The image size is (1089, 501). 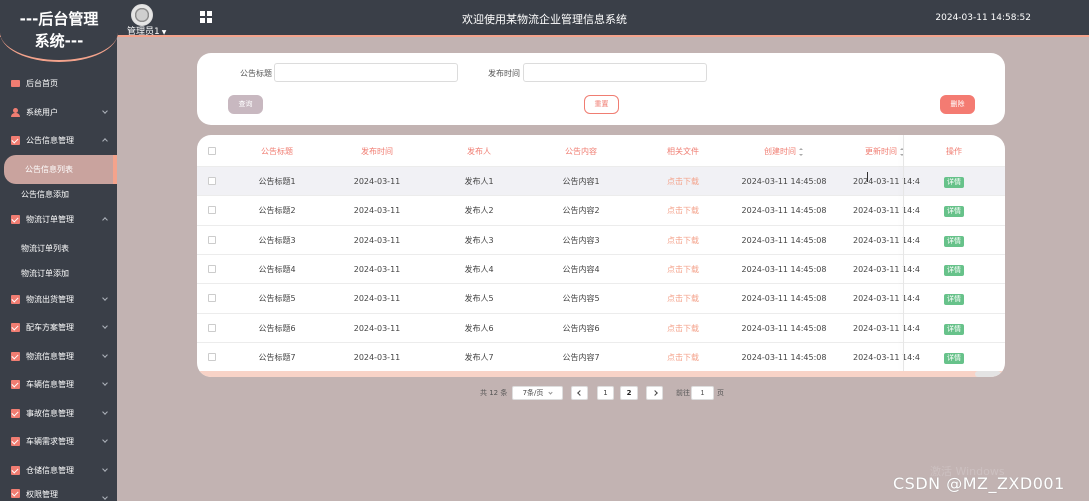 What do you see at coordinates (58, 356) in the screenshot?
I see `sidebar-item-logistics-info: 物流信息管理` at bounding box center [58, 356].